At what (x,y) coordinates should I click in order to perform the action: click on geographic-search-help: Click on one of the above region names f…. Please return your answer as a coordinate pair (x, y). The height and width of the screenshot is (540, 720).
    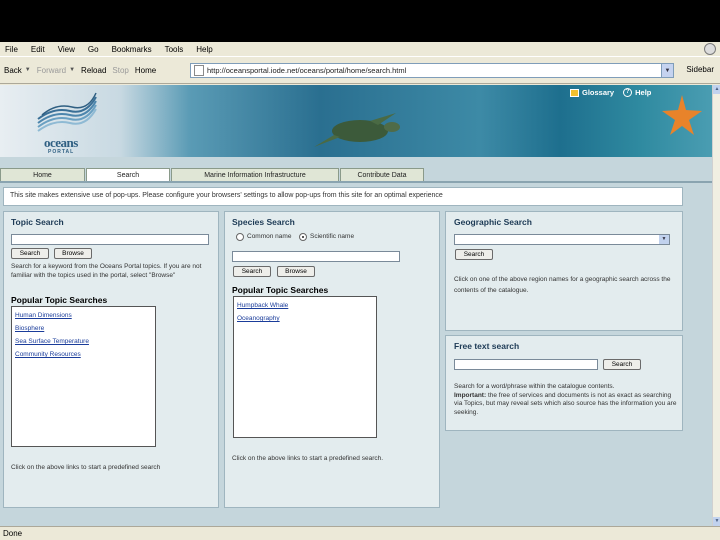
    Looking at the image, I should click on (562, 285).